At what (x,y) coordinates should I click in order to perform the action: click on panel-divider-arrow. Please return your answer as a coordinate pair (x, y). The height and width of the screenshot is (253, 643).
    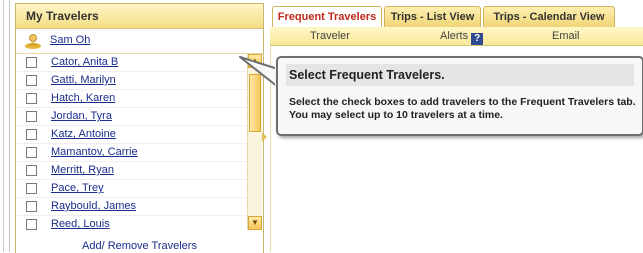
    Looking at the image, I should click on (264, 137).